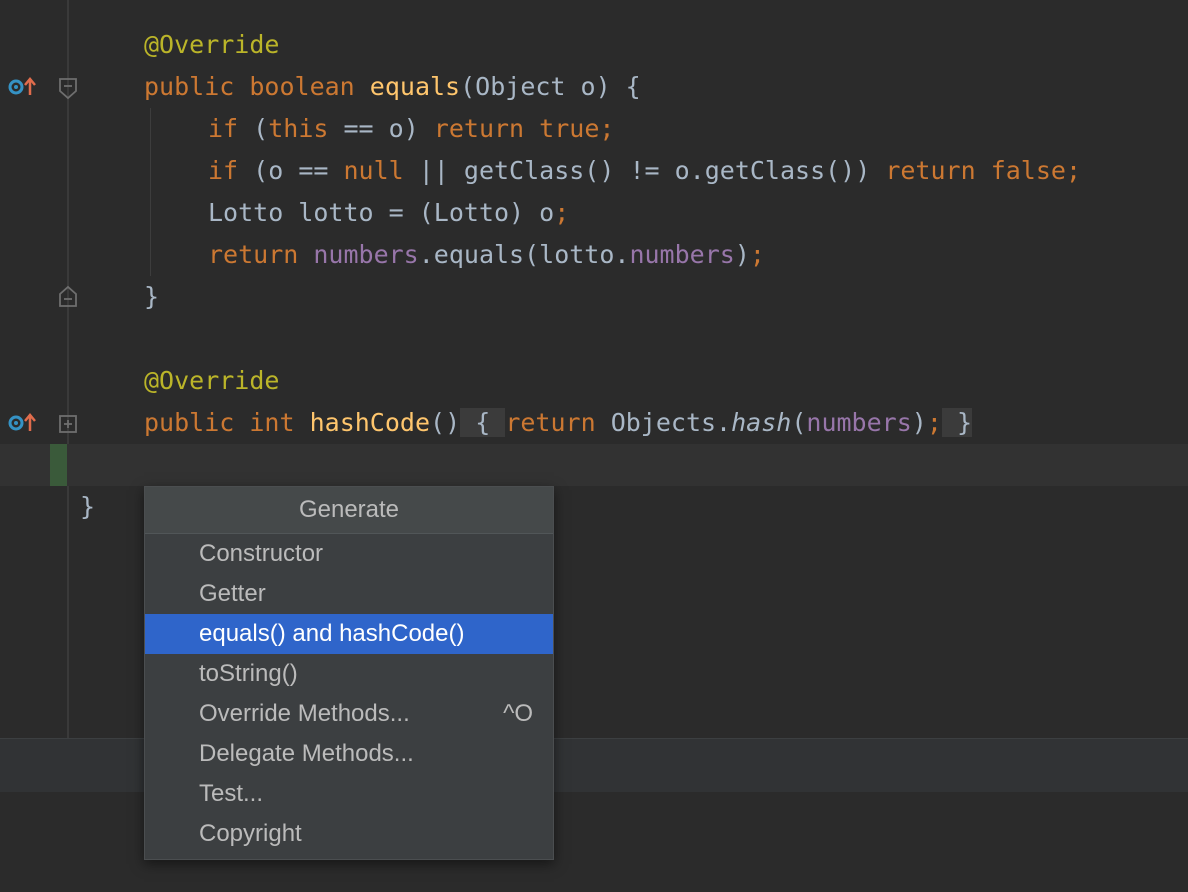 This screenshot has height=892, width=1188. I want to click on indent-guide, so click(150, 192).